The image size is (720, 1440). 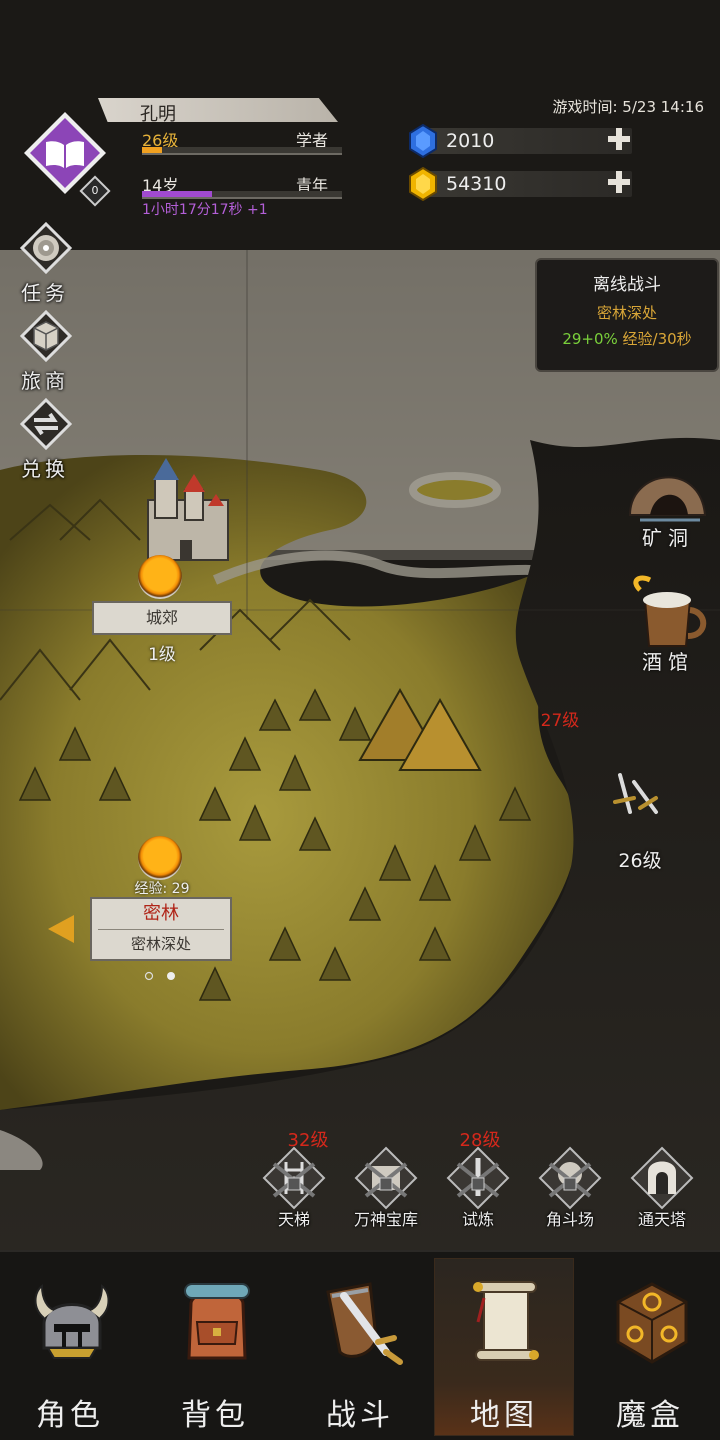 I want to click on dungeon-tower: 通天塔, so click(x=662, y=1186).